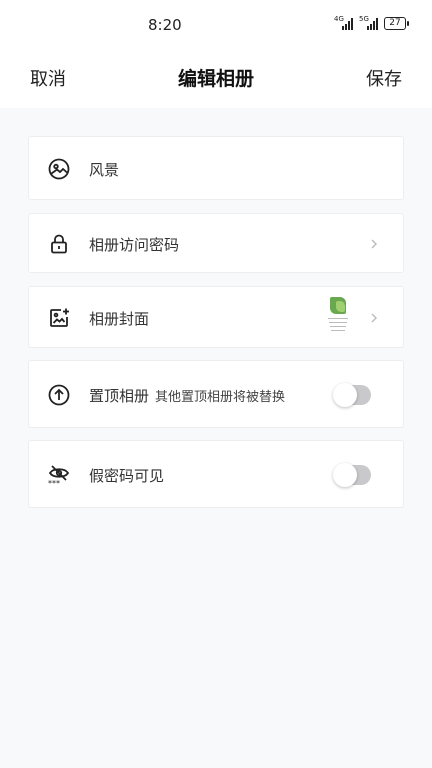  I want to click on arrow-up-circle-icon, so click(59, 395).